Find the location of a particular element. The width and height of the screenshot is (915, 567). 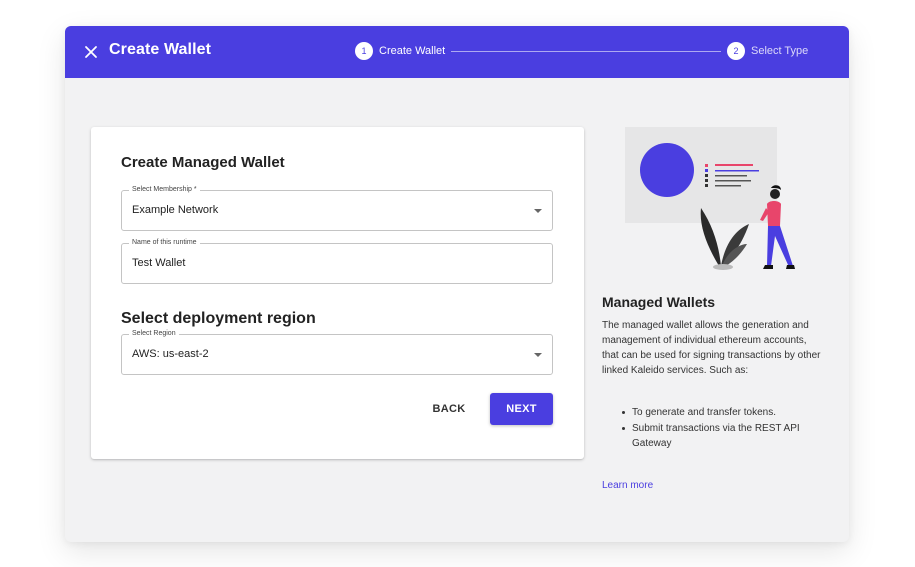

step-label: Create Wallet is located at coordinates (412, 51).